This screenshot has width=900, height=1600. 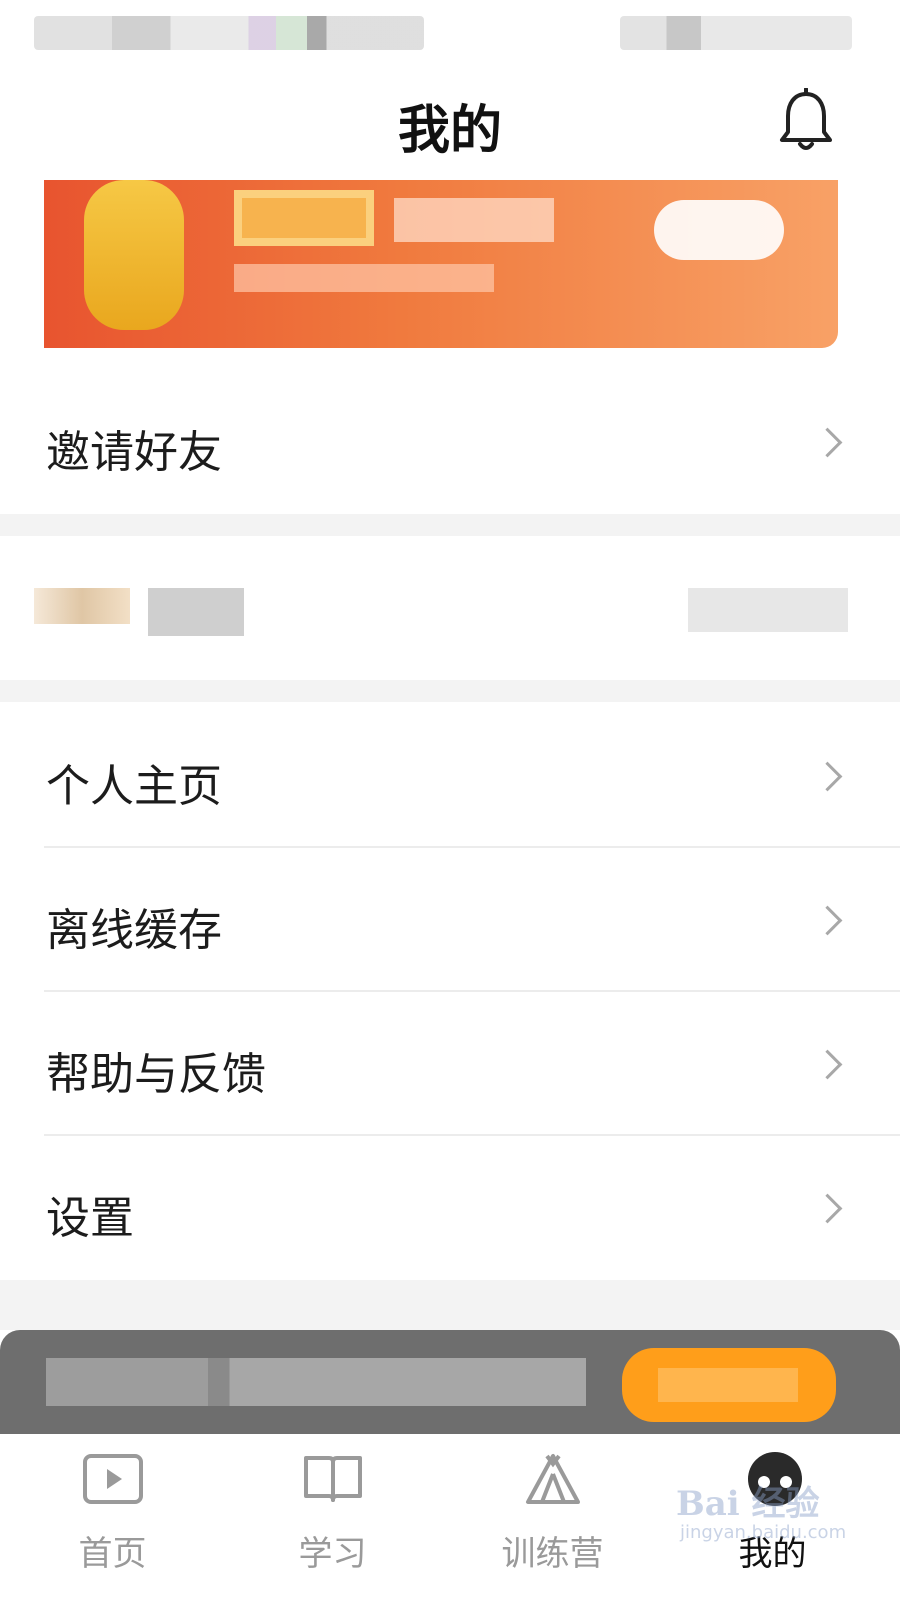 I want to click on book-icon, so click(x=333, y=1480).